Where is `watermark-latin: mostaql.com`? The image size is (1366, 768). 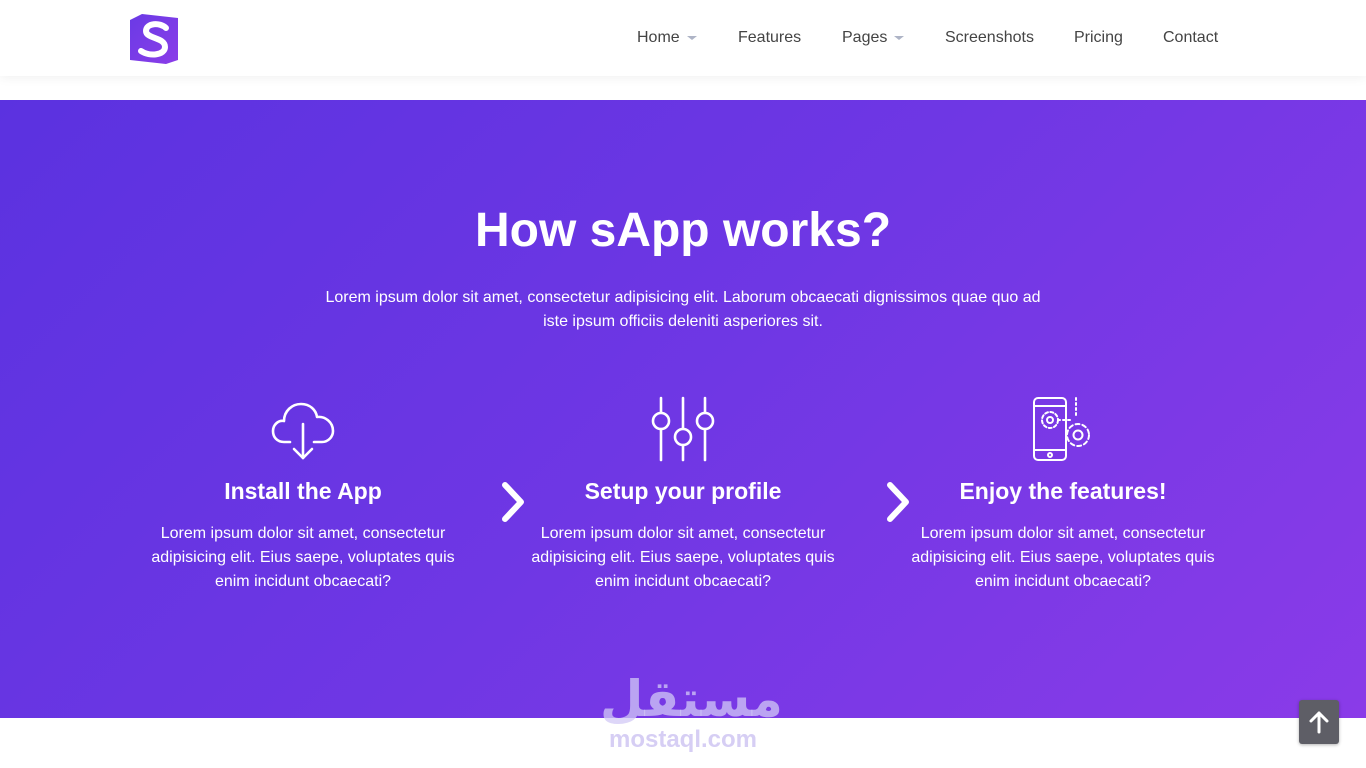
watermark-latin: mostaql.com is located at coordinates (683, 739).